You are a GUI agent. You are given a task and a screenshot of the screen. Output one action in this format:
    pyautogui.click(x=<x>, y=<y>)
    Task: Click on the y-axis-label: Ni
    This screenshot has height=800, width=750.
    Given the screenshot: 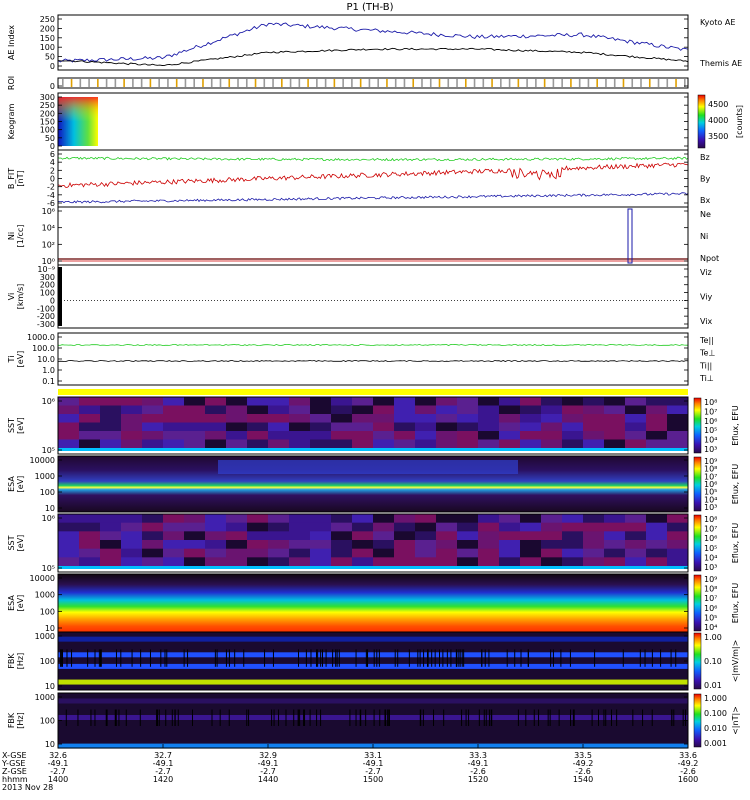 What is the action you would take?
    pyautogui.click(x=11, y=236)
    